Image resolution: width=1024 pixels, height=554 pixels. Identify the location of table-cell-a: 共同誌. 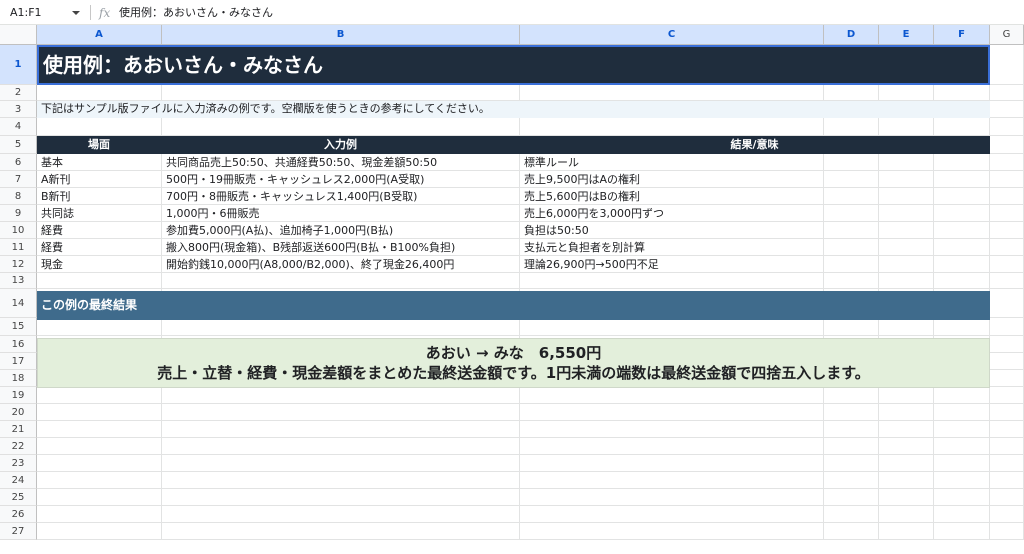
(99, 213).